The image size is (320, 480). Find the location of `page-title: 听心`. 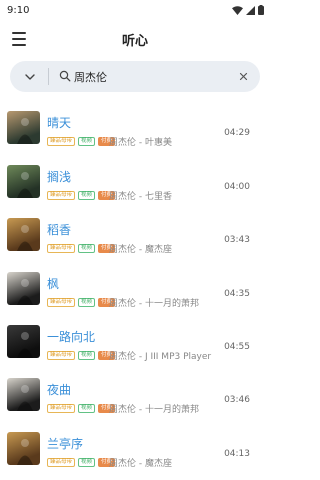

page-title: 听心 is located at coordinates (134, 41).